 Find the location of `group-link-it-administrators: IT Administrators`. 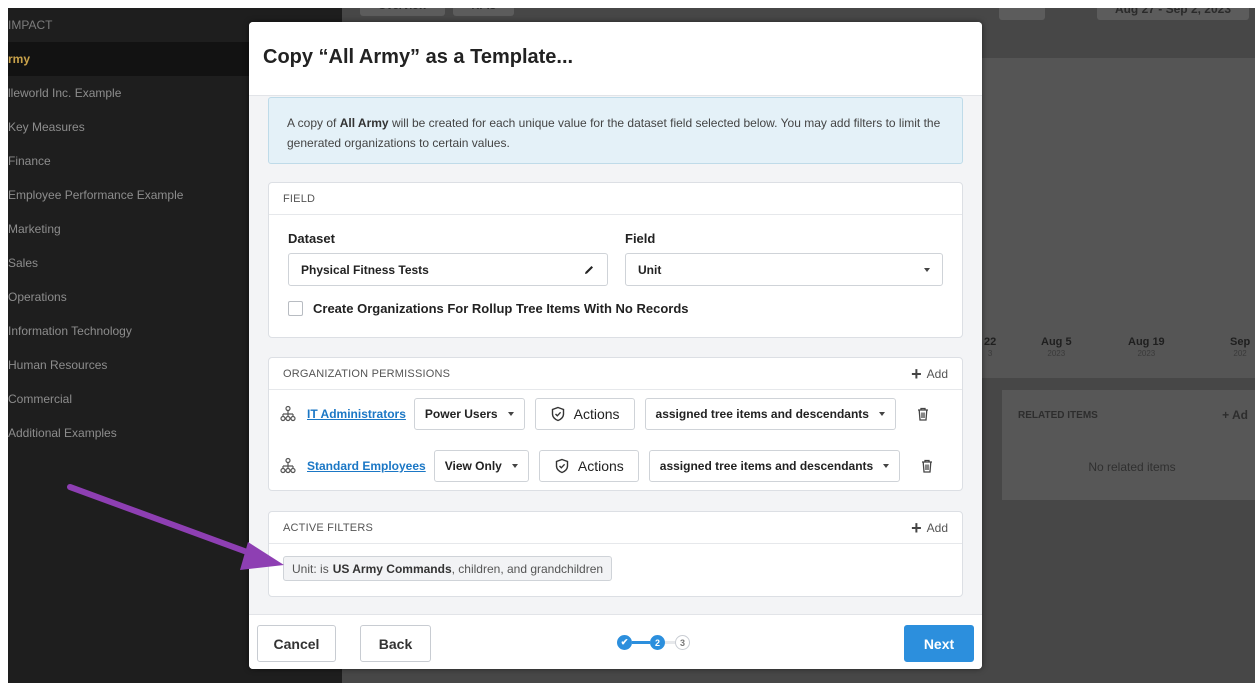

group-link-it-administrators: IT Administrators is located at coordinates (356, 414).